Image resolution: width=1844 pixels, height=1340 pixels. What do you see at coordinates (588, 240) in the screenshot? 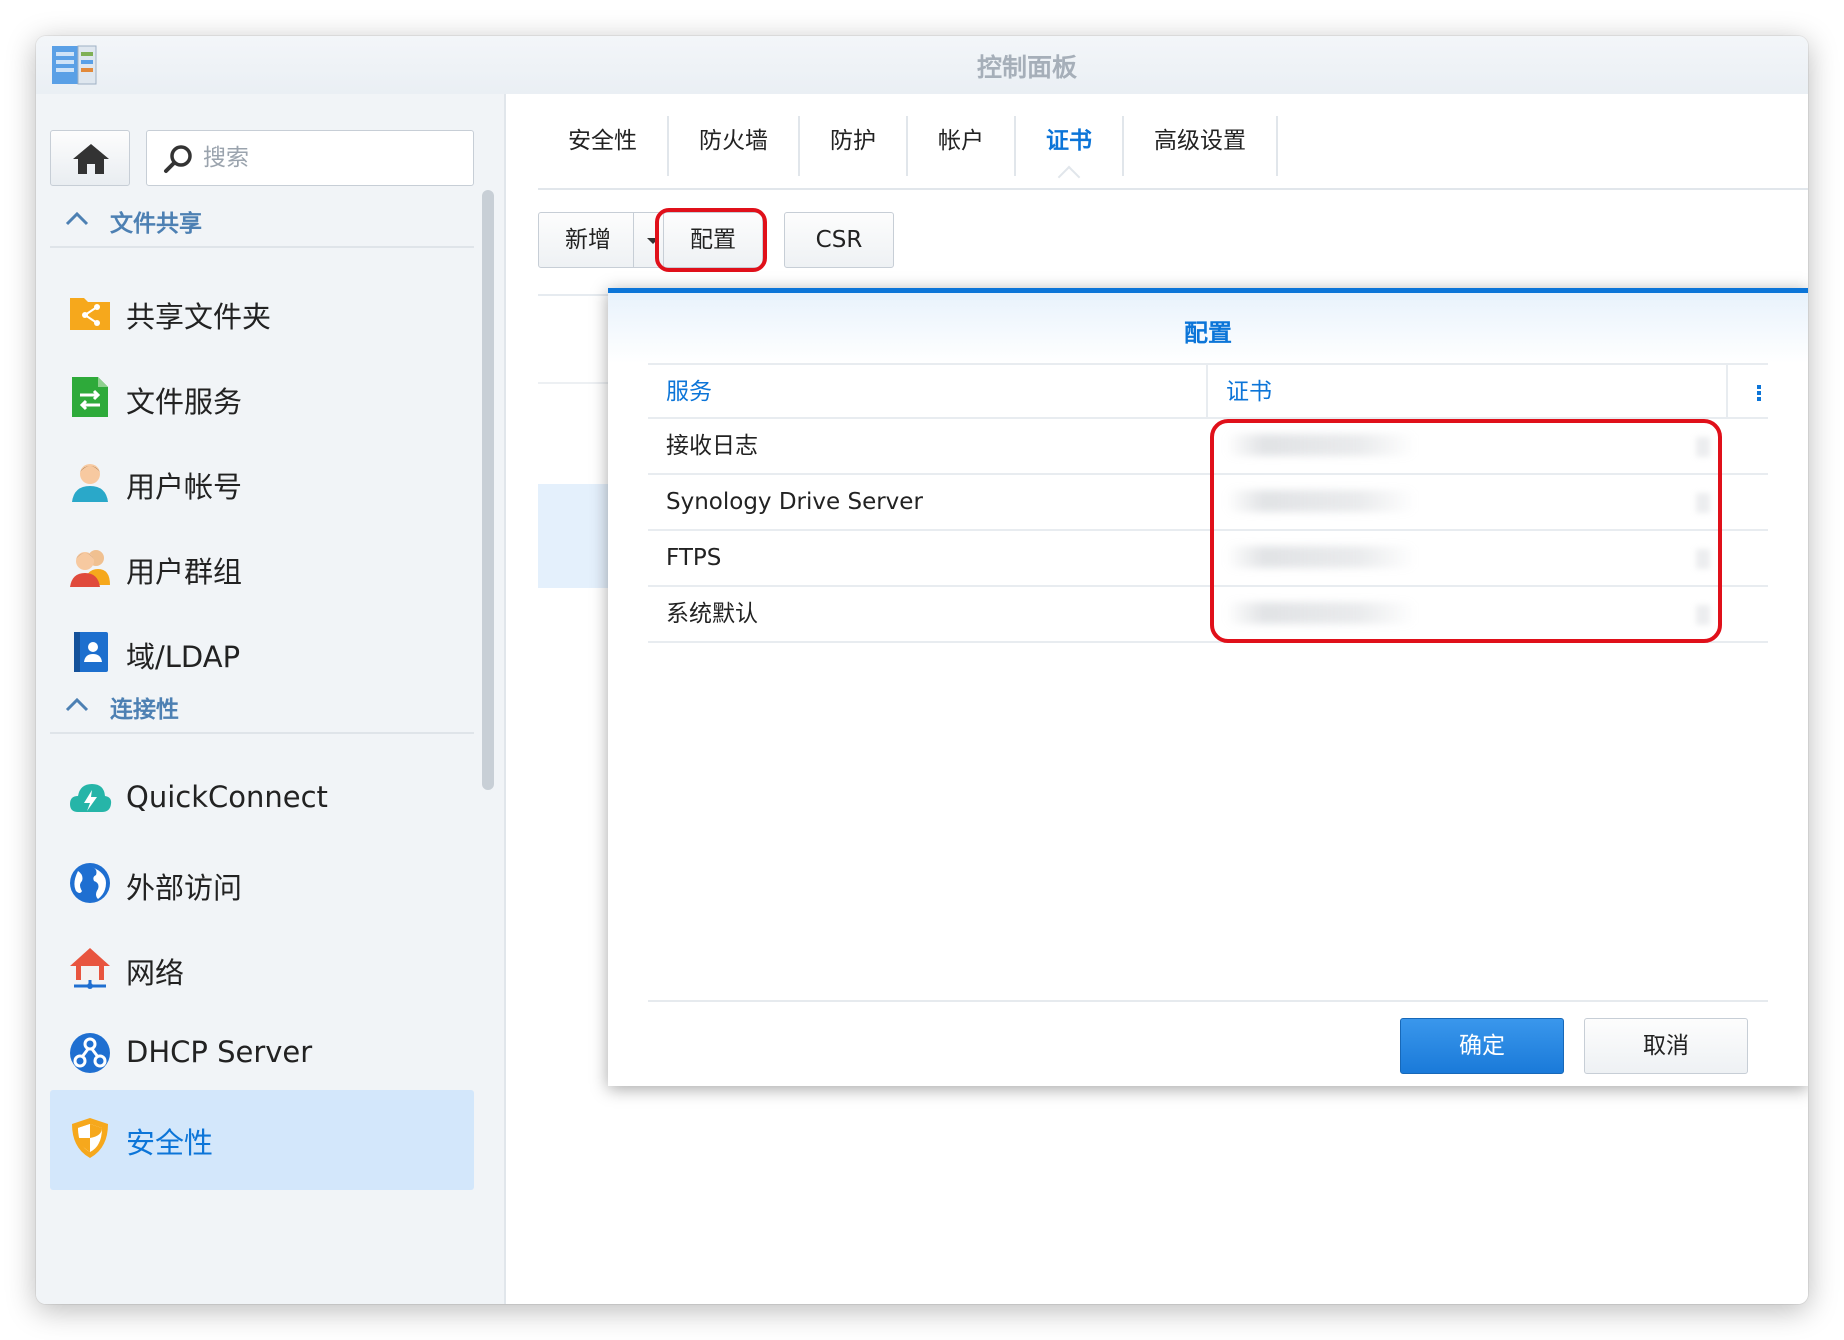
I see `add-button-label: 新增` at bounding box center [588, 240].